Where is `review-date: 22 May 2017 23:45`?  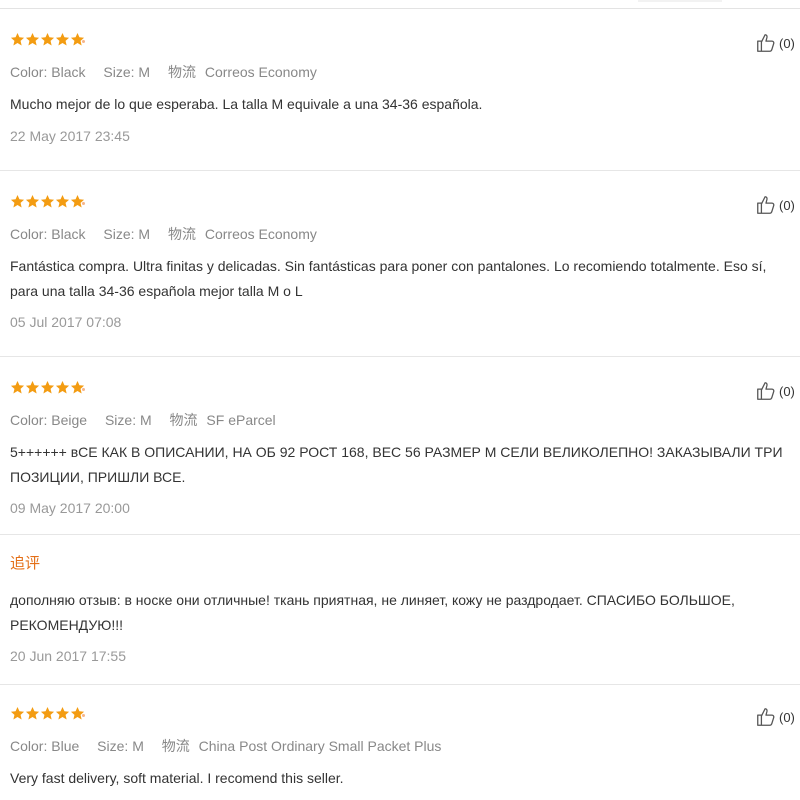
review-date: 22 May 2017 23:45 is located at coordinates (70, 136).